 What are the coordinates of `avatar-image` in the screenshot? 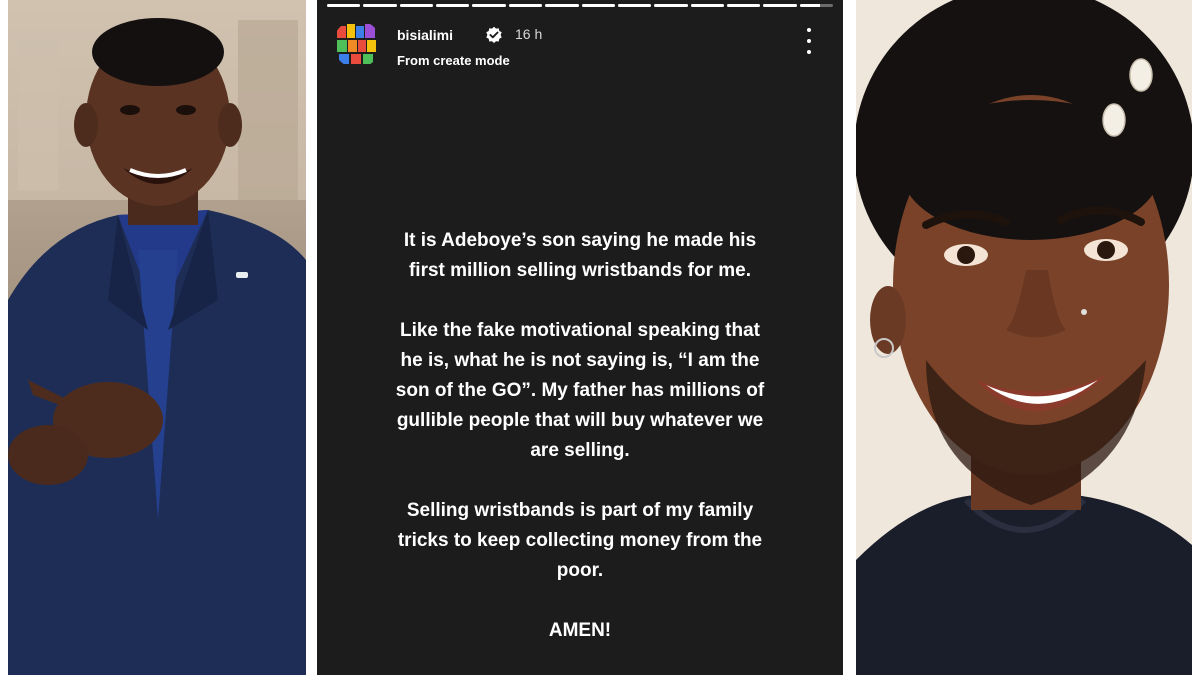 It's located at (357, 44).